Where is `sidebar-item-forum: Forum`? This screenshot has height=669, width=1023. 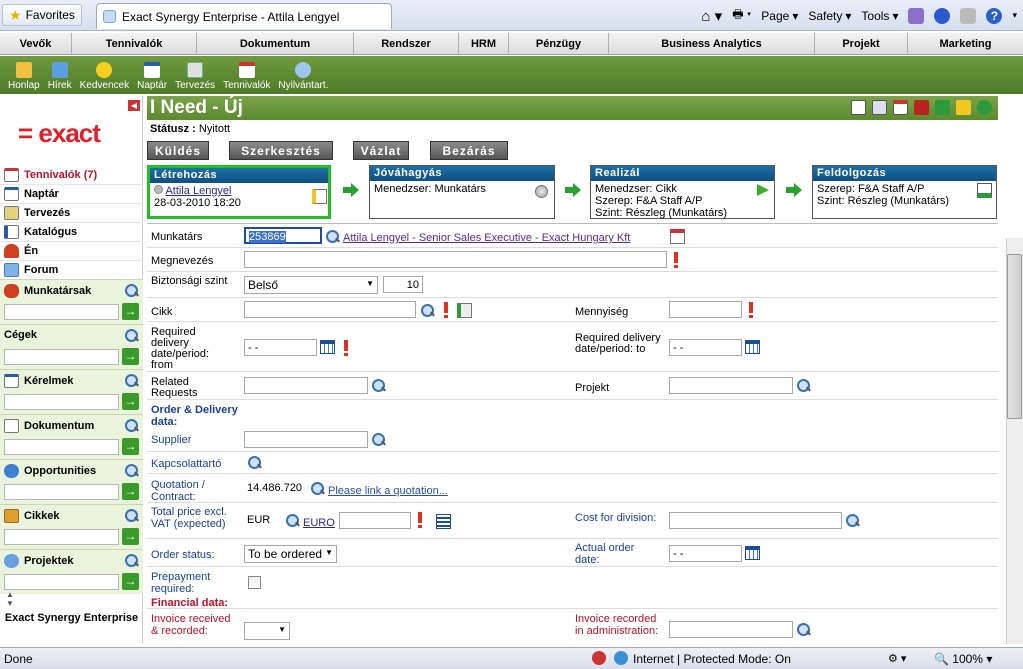
sidebar-item-forum: Forum is located at coordinates (71, 270).